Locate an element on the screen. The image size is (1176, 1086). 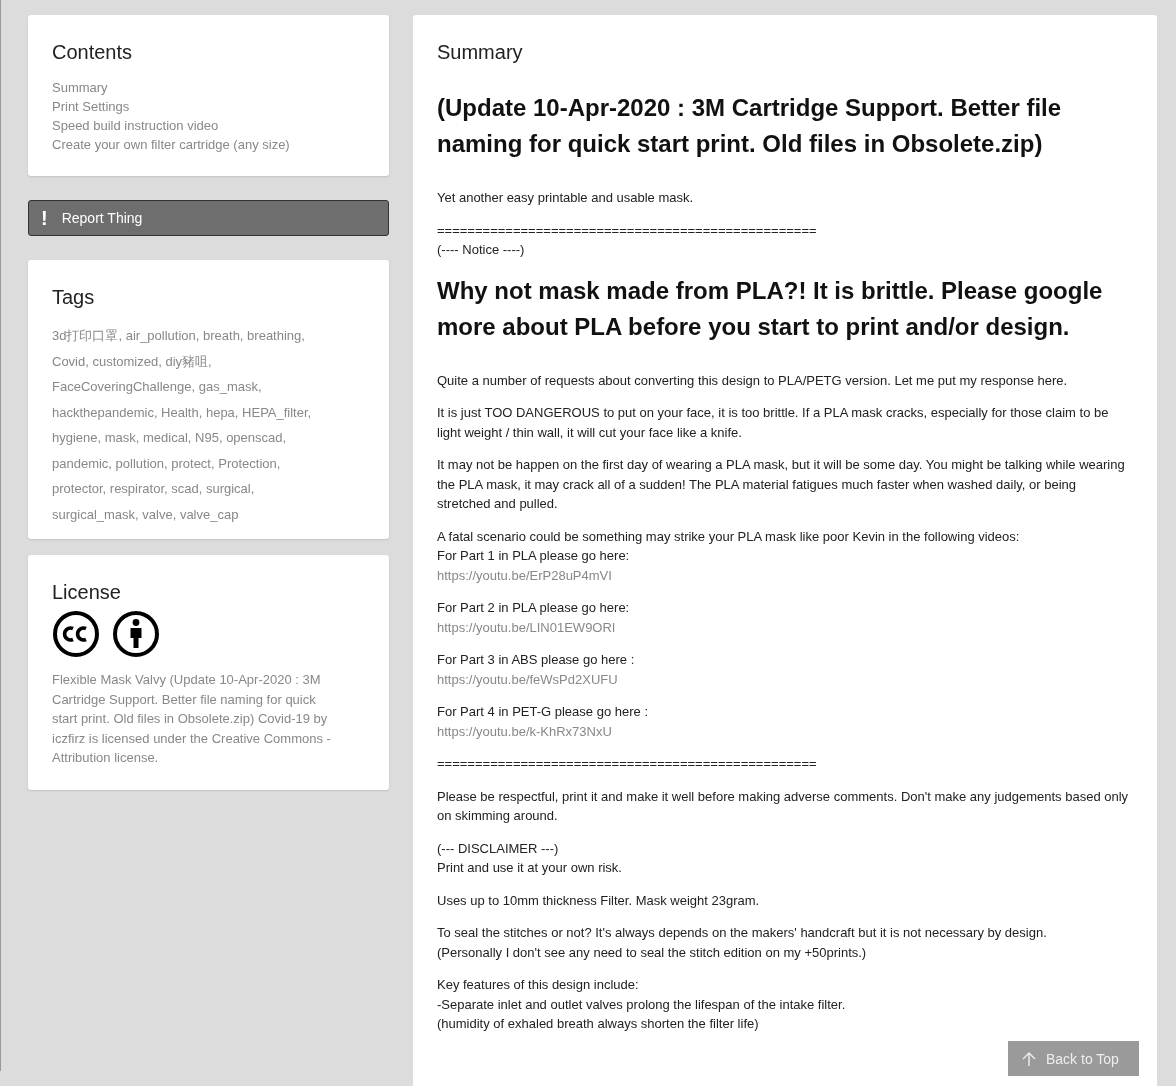
paragraph-text: To seal the stitches or not? It's always depends on the makers' handcraft but it is not necessary by design. is located at coordinates (742, 933).